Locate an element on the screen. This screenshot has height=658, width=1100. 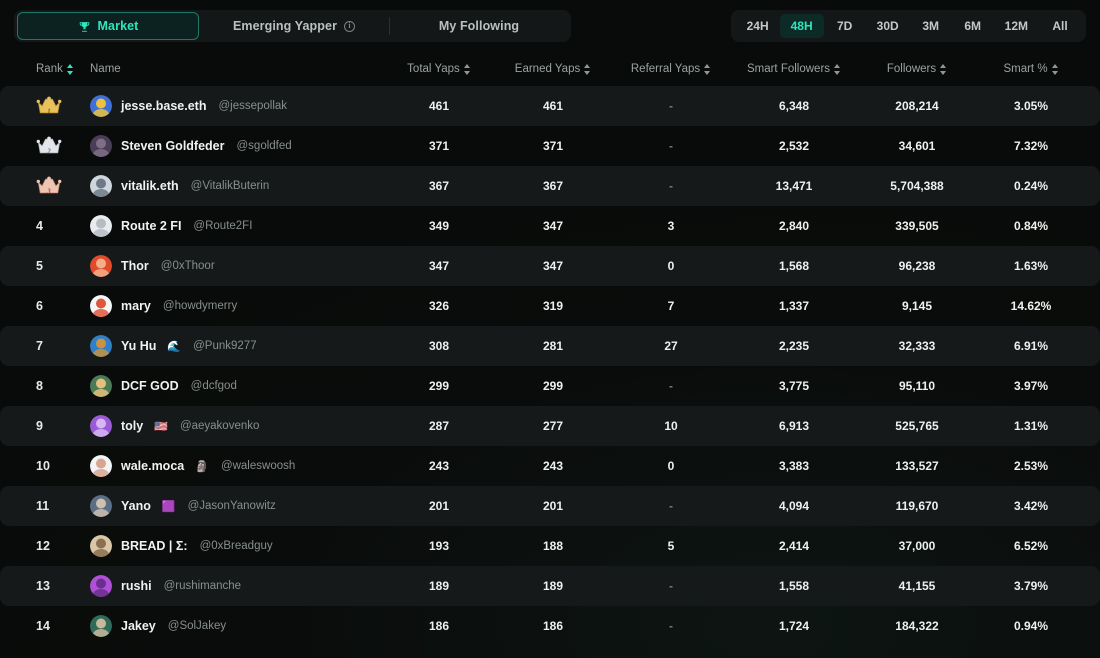
cell-name: Thor @0xThoor is located at coordinates (237, 266).